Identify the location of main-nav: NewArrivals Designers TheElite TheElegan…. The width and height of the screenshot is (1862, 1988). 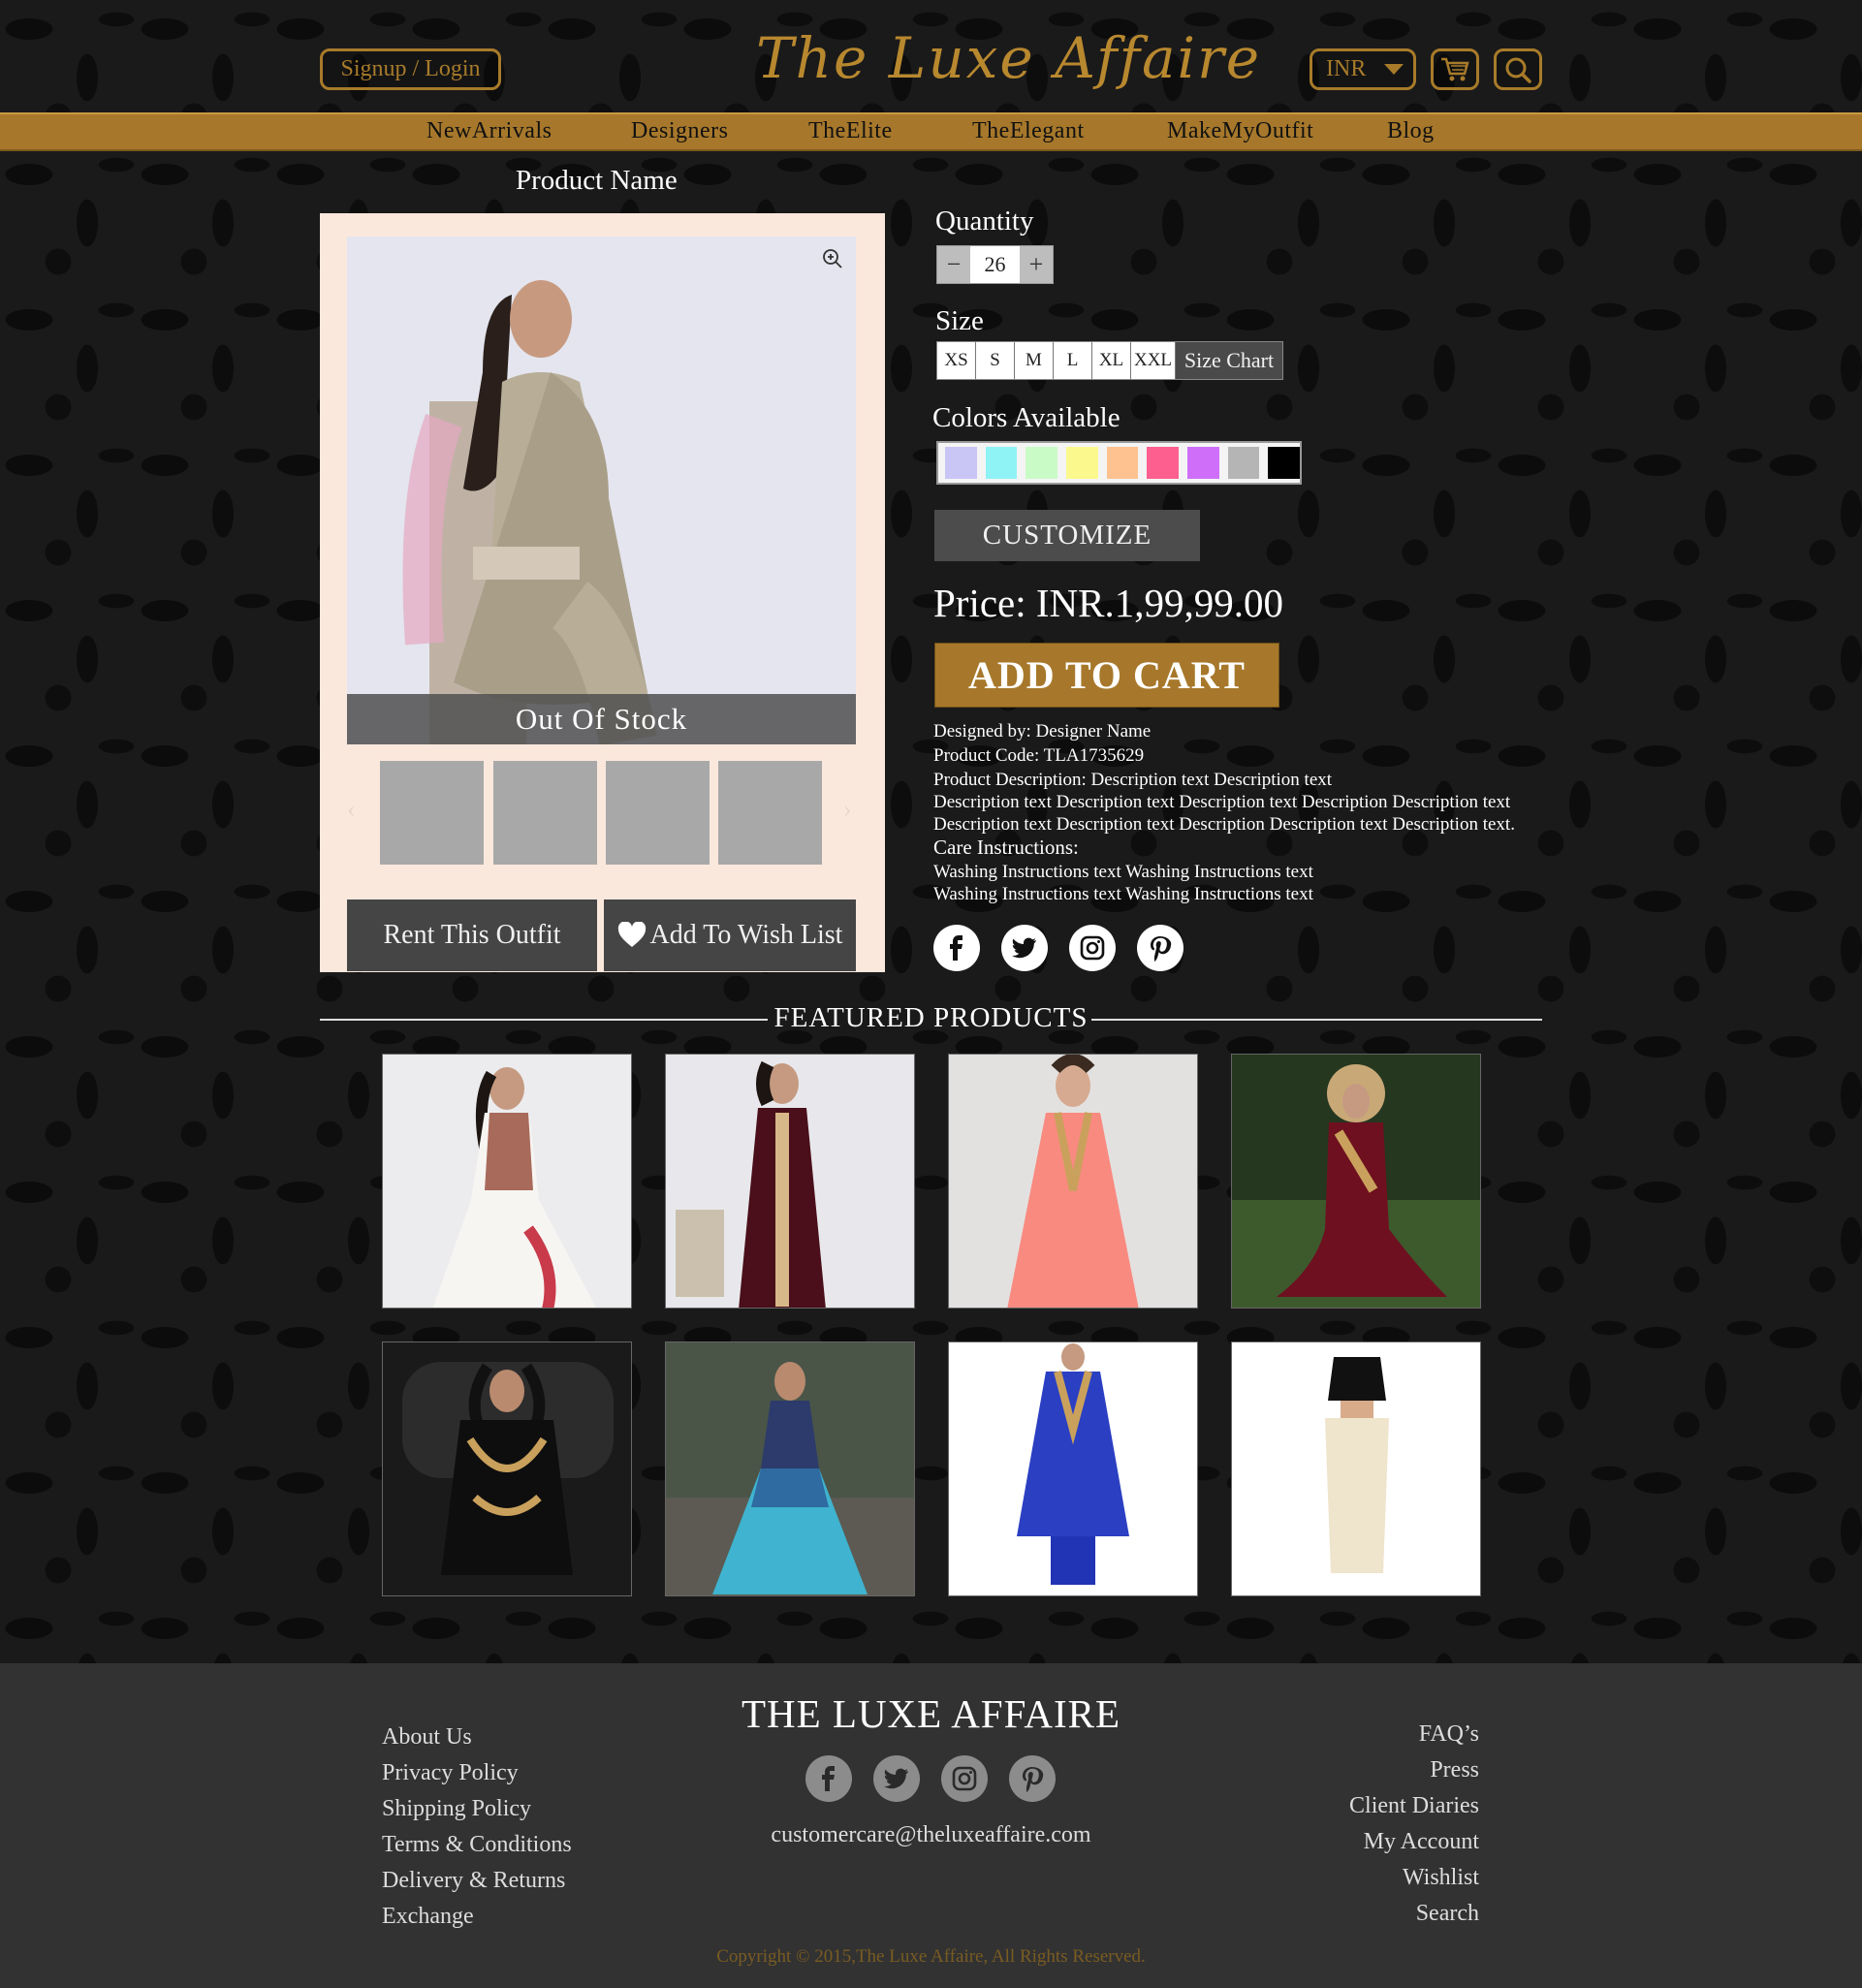
(931, 132).